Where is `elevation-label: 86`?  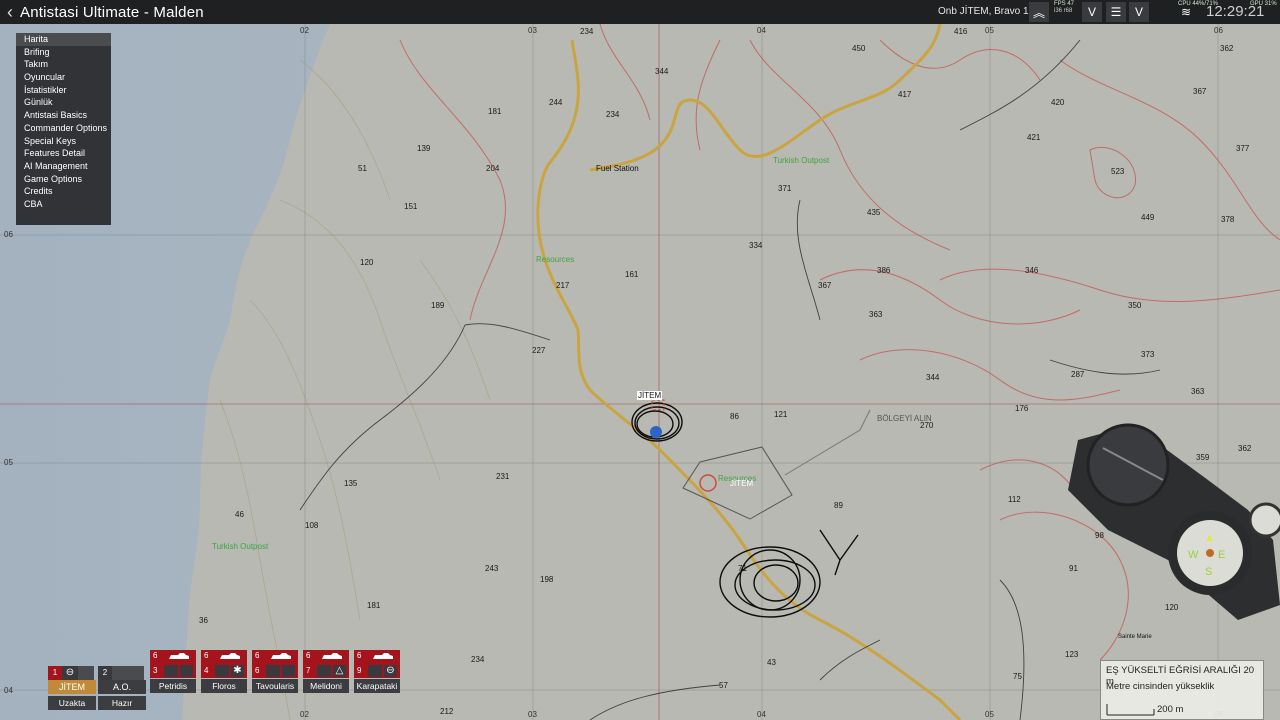
elevation-label: 86 is located at coordinates (734, 416).